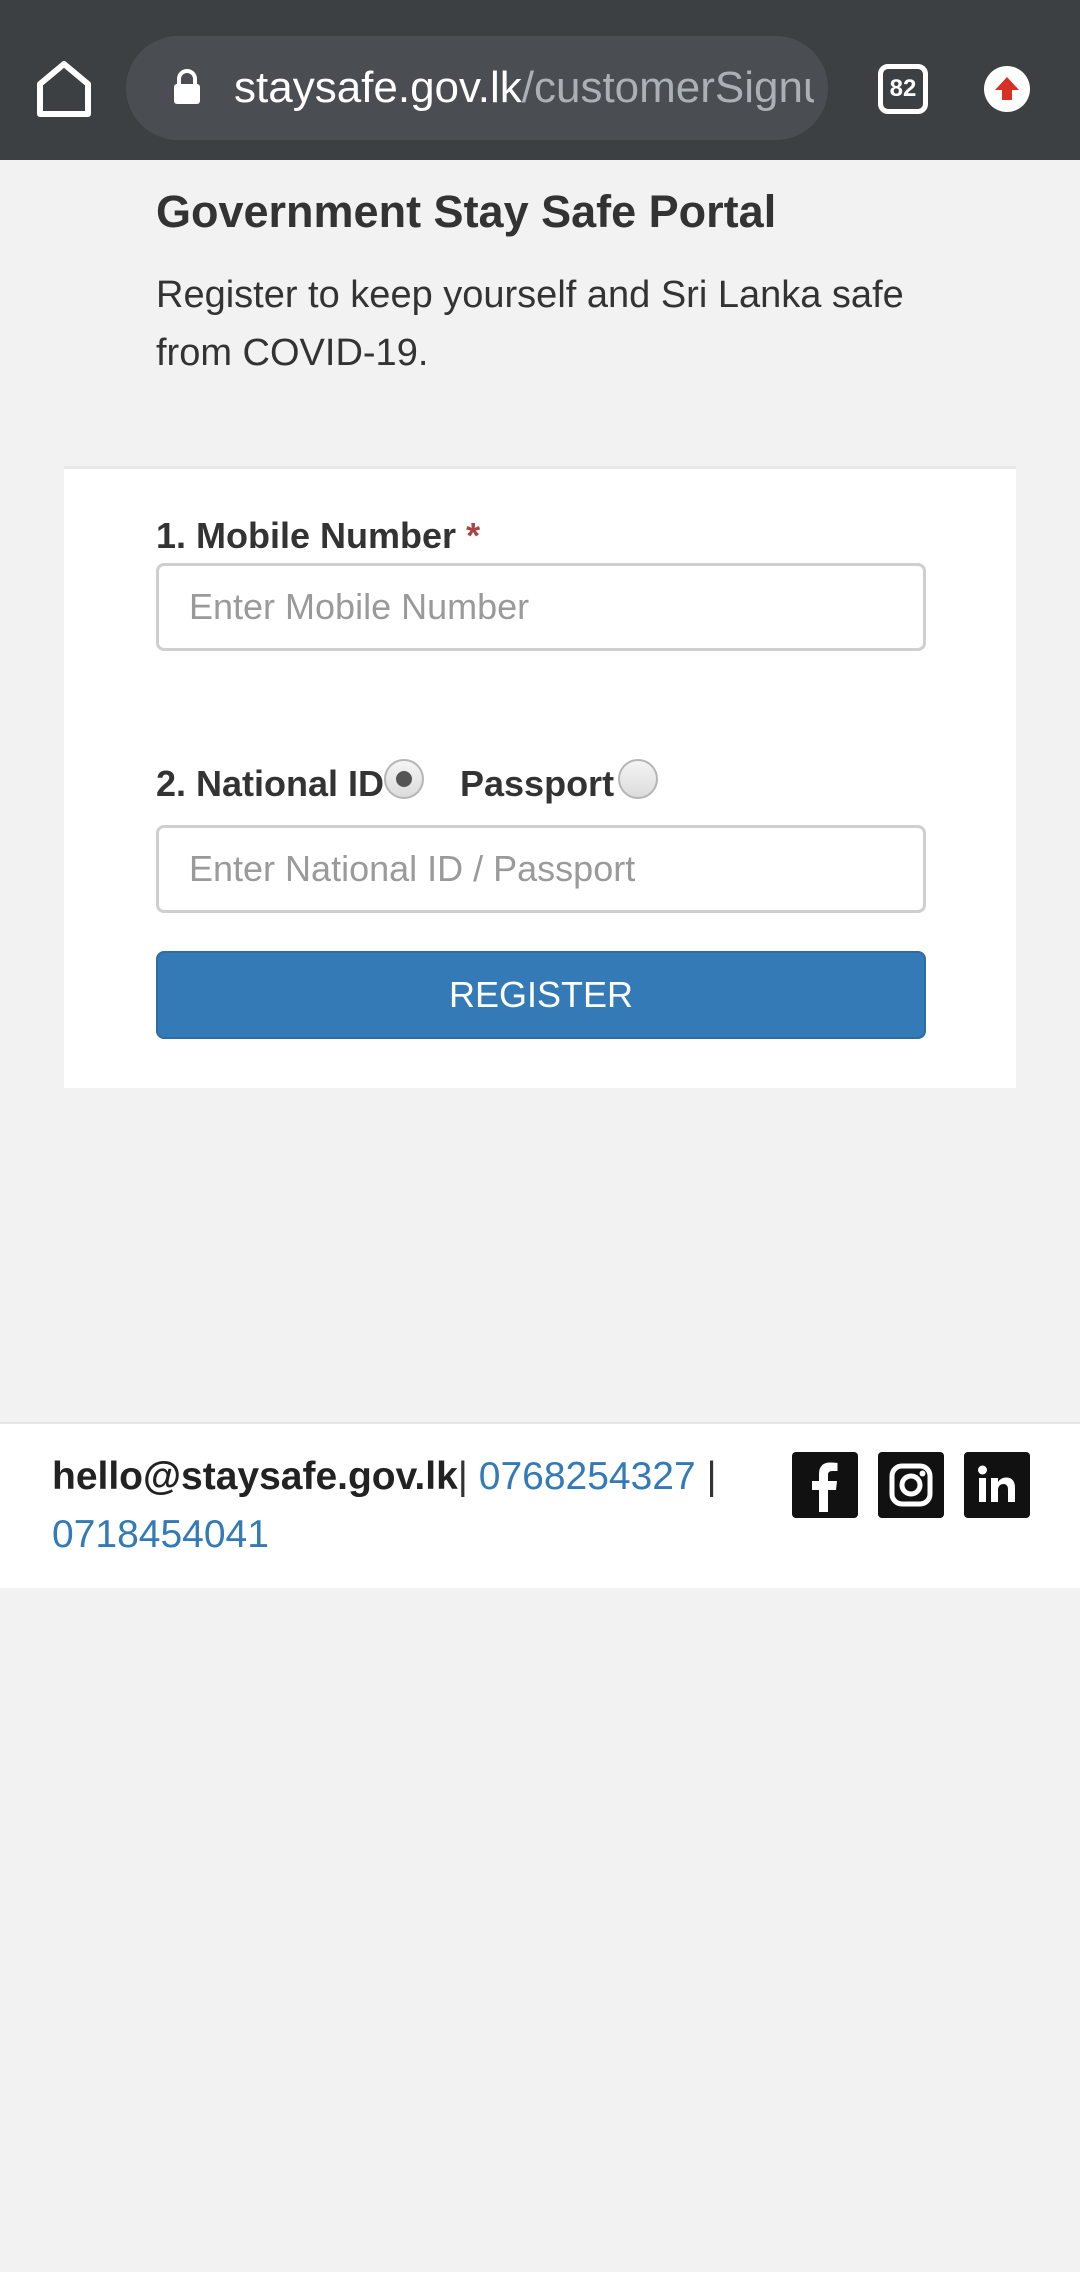  I want to click on url-text: staysafe.gov.lk/customerSignup, so click(524, 88).